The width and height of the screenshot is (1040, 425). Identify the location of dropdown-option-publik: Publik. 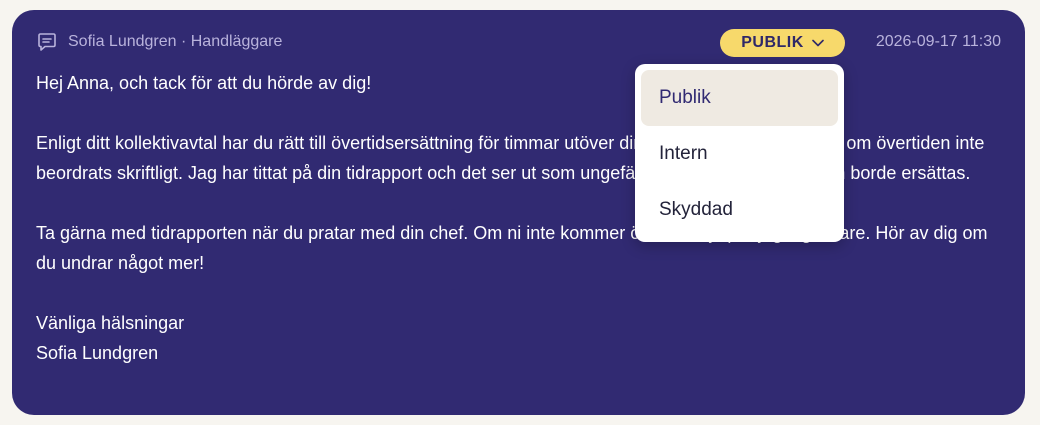
(739, 98).